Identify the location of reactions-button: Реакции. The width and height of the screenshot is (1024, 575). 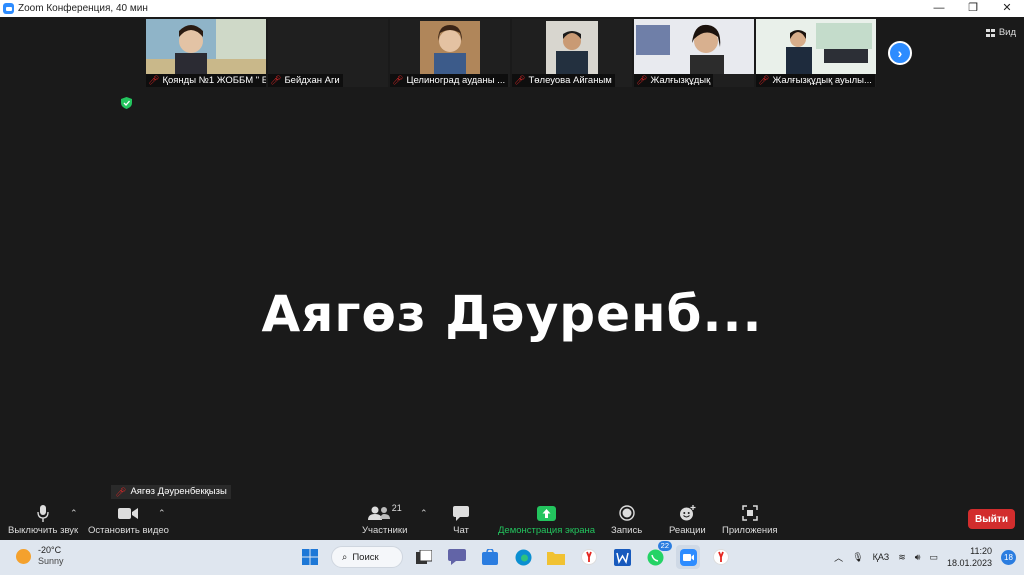
(687, 519).